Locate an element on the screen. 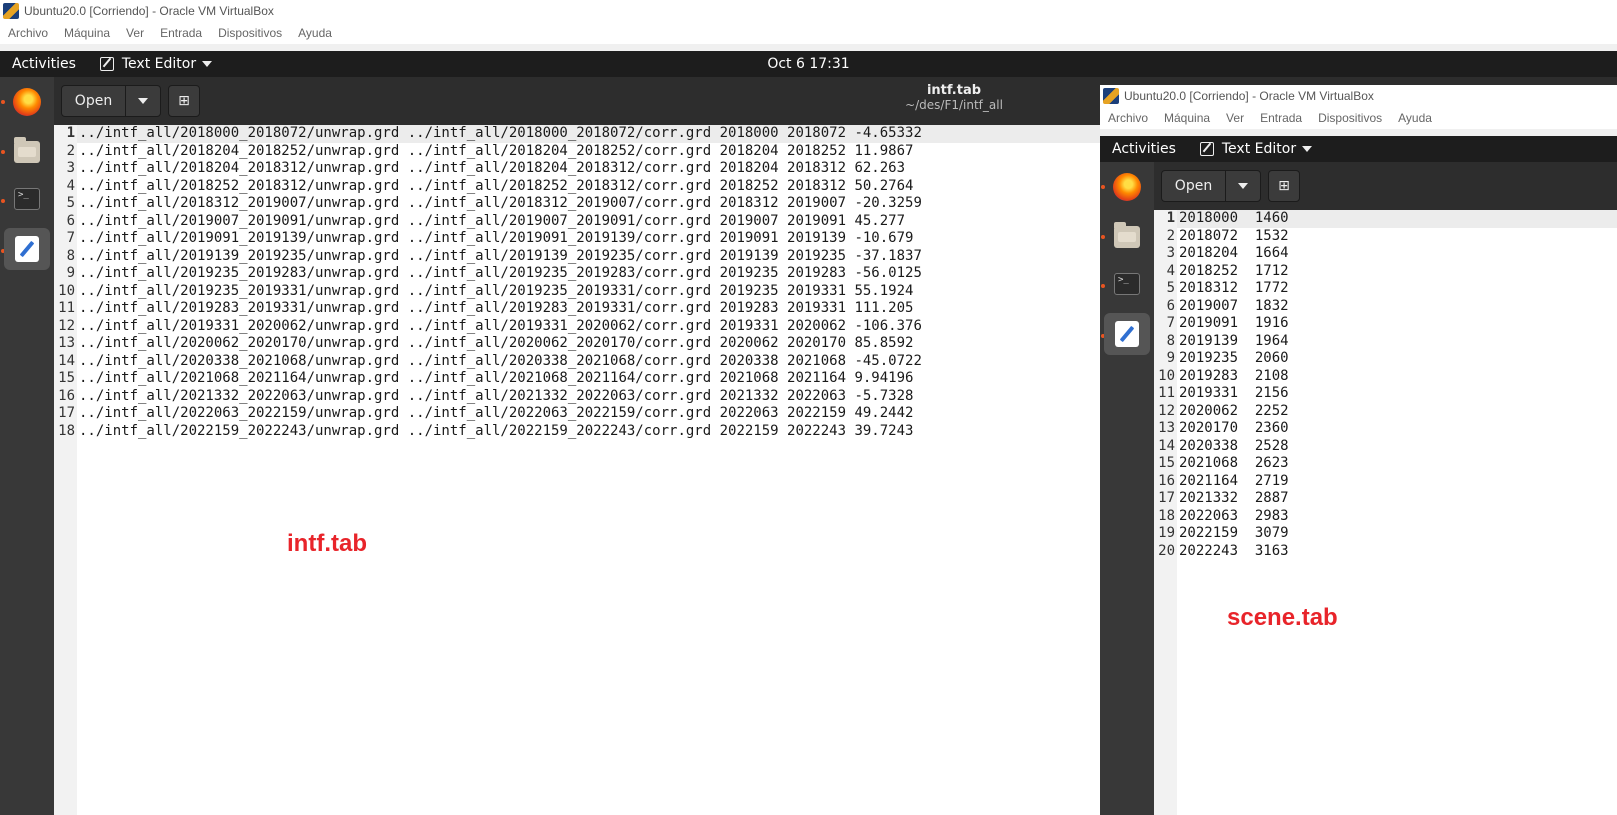 The height and width of the screenshot is (815, 1617). text-line: 2022243 3163 is located at coordinates (1397, 552).